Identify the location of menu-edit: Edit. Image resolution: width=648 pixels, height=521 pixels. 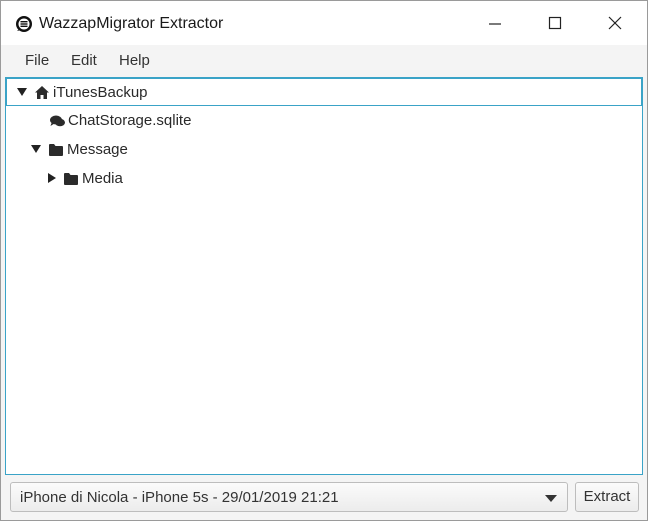
(84, 60).